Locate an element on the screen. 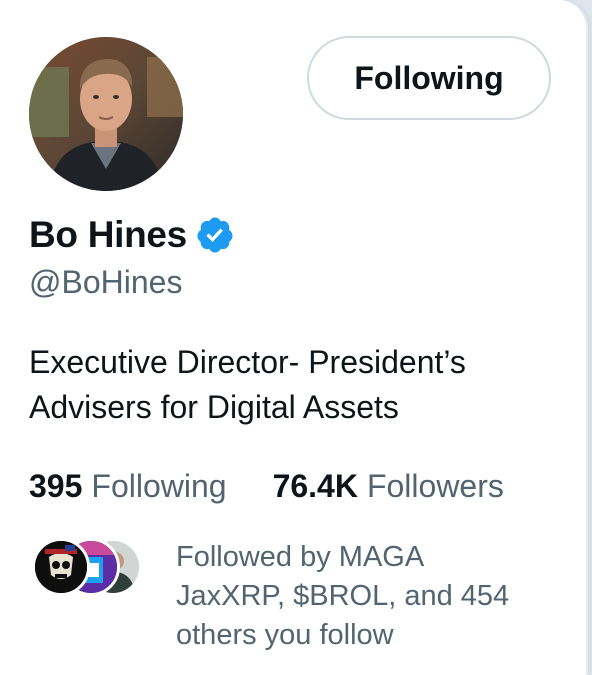 Image resolution: width=592 pixels, height=675 pixels. followed-by-line: JaxXRP, $BROL, and 454 is located at coordinates (343, 596).